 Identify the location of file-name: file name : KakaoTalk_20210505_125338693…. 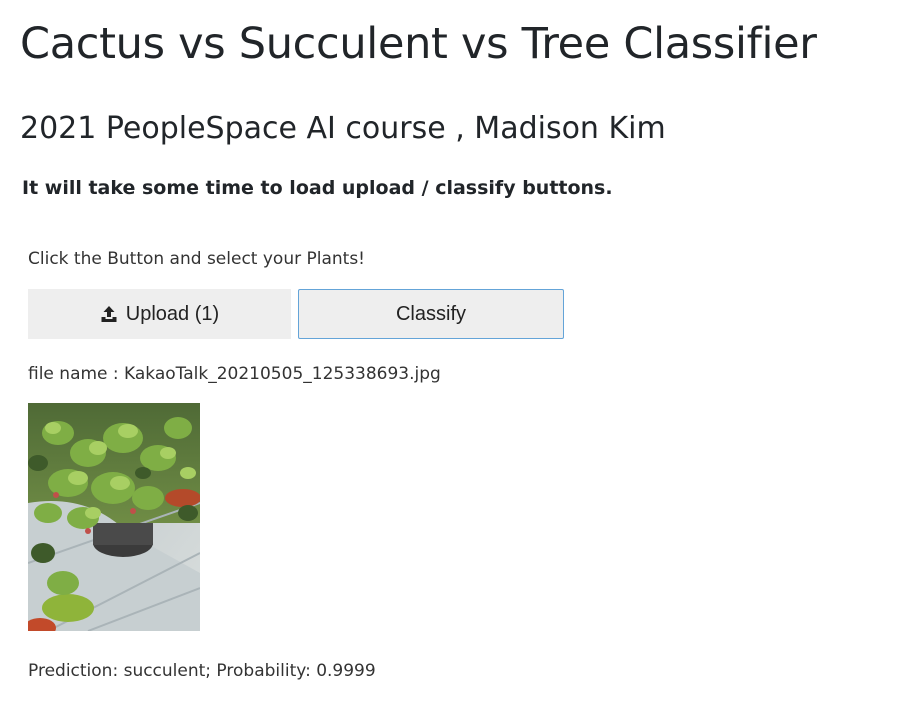
(234, 374).